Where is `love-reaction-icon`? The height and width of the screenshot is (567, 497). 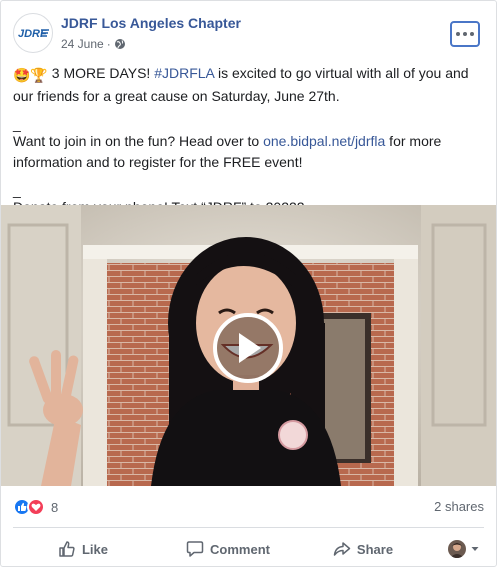
love-reaction-icon is located at coordinates (36, 507).